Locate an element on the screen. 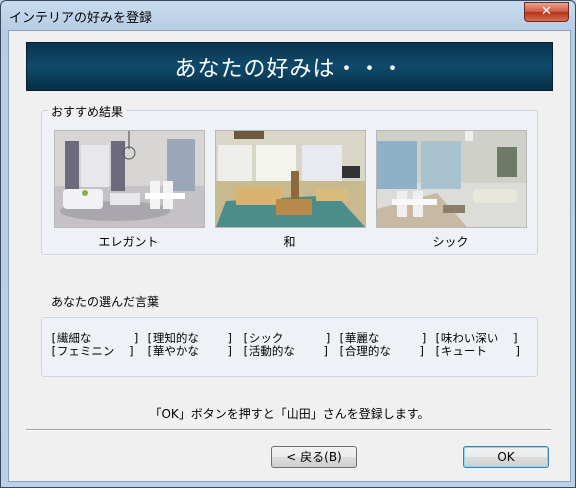  japanese-room-image is located at coordinates (290, 179).